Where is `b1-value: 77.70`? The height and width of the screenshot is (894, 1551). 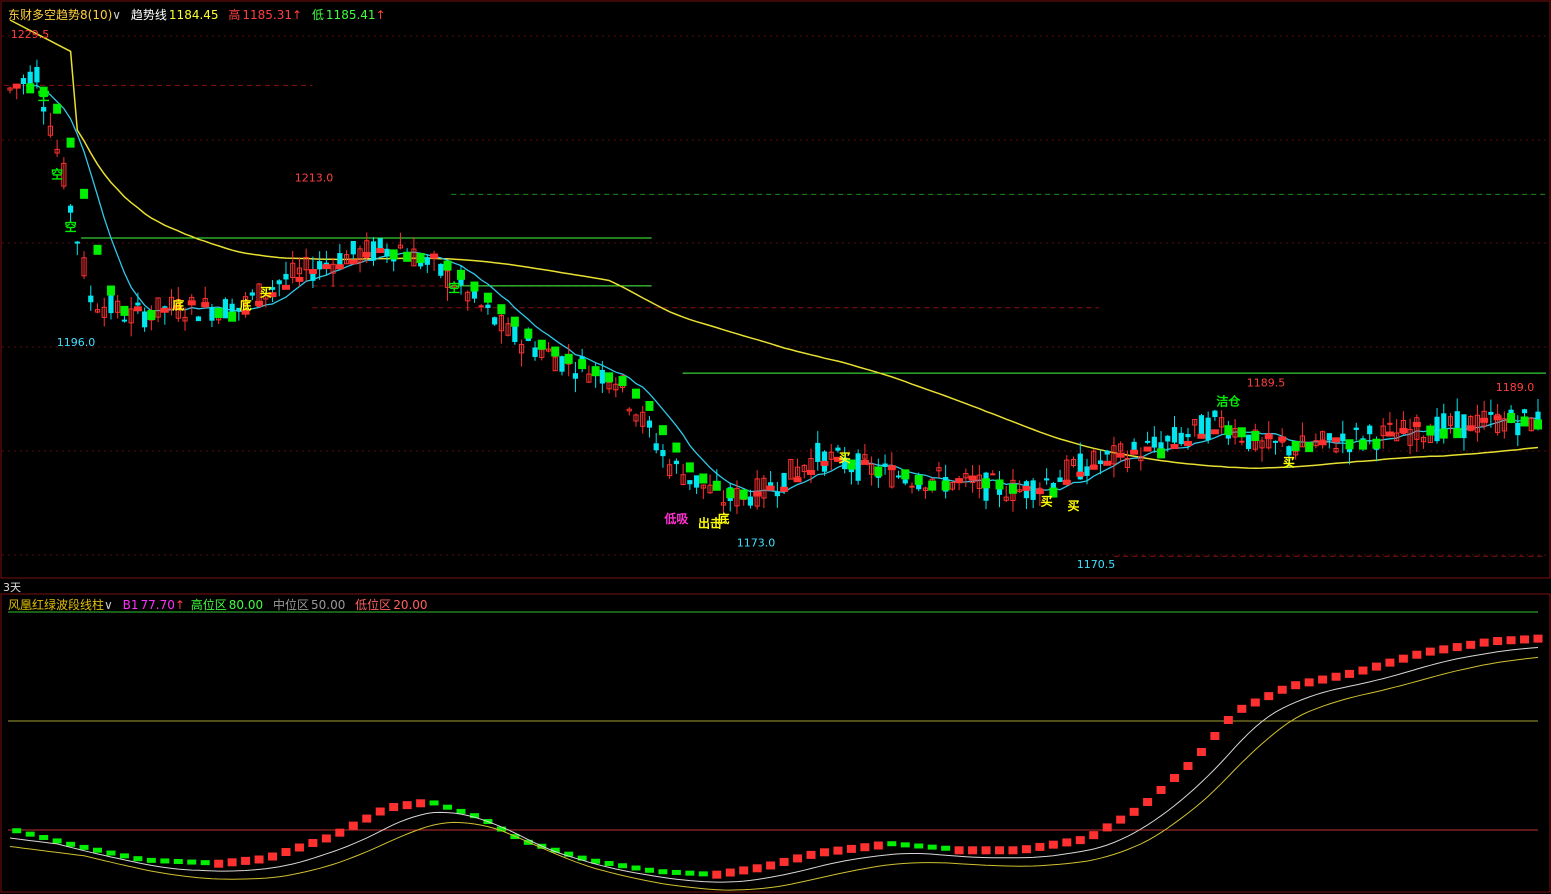
b1-value: 77.70 is located at coordinates (157, 605).